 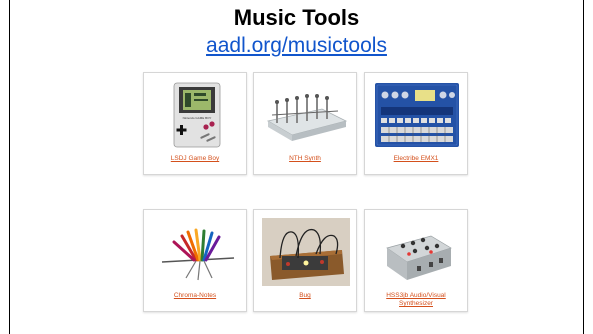 What do you see at coordinates (305, 296) in the screenshot?
I see `tool-caption: Bug` at bounding box center [305, 296].